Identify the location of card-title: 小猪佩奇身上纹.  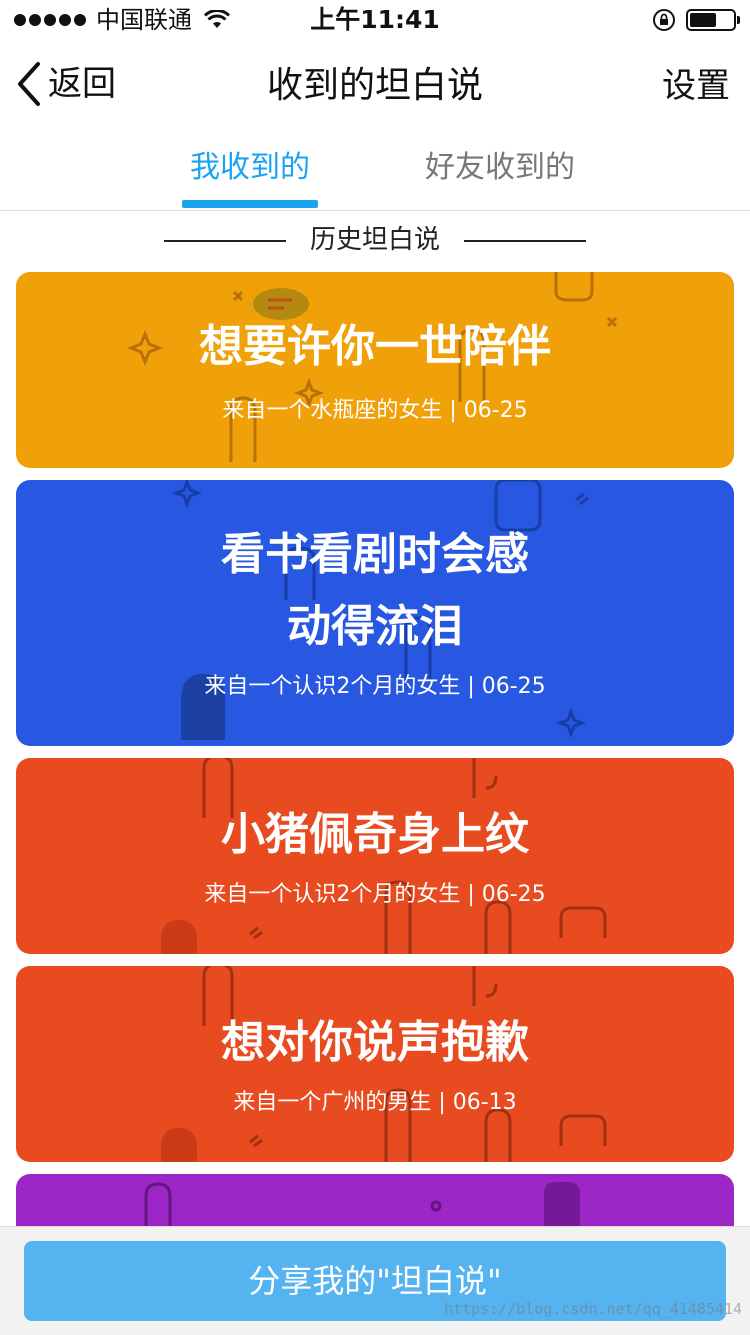
(375, 834).